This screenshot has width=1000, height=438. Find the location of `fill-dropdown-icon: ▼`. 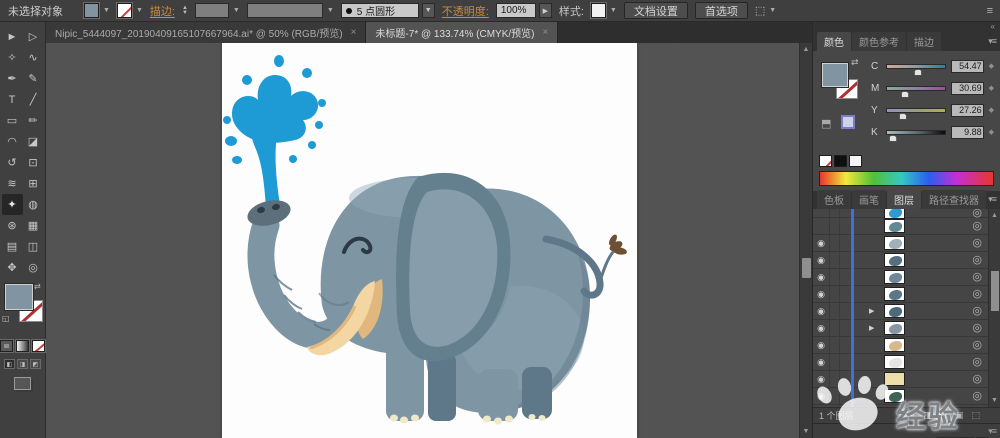

fill-dropdown-icon: ▼ is located at coordinates (106, 10).